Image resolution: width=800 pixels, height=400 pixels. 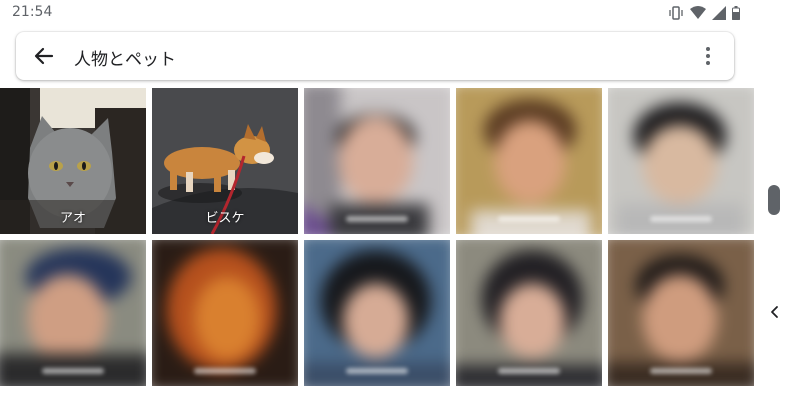 What do you see at coordinates (32, 12) in the screenshot?
I see `clock-time: 21:54` at bounding box center [32, 12].